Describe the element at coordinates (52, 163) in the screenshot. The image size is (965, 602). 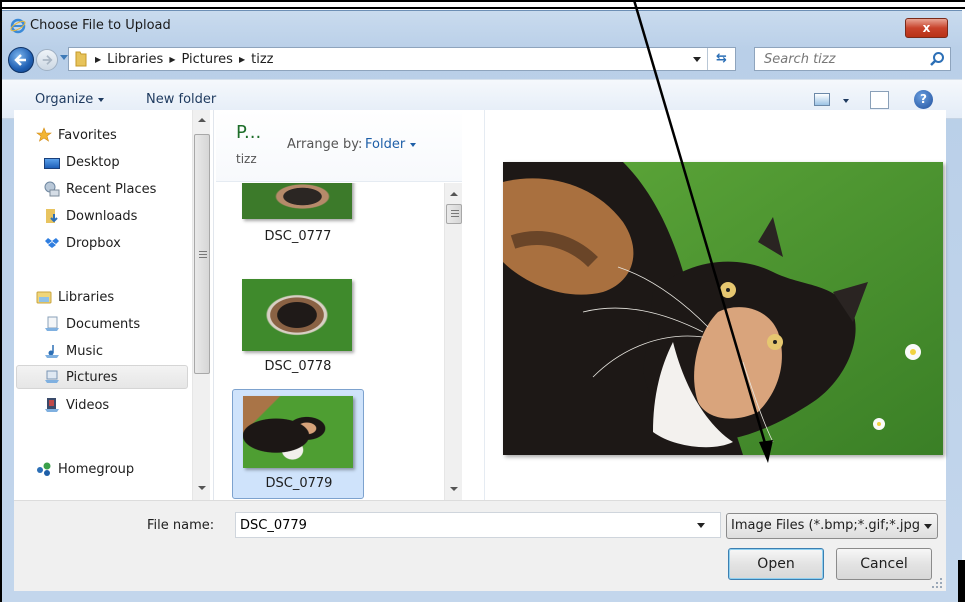
I see `desktop-icon` at that location.